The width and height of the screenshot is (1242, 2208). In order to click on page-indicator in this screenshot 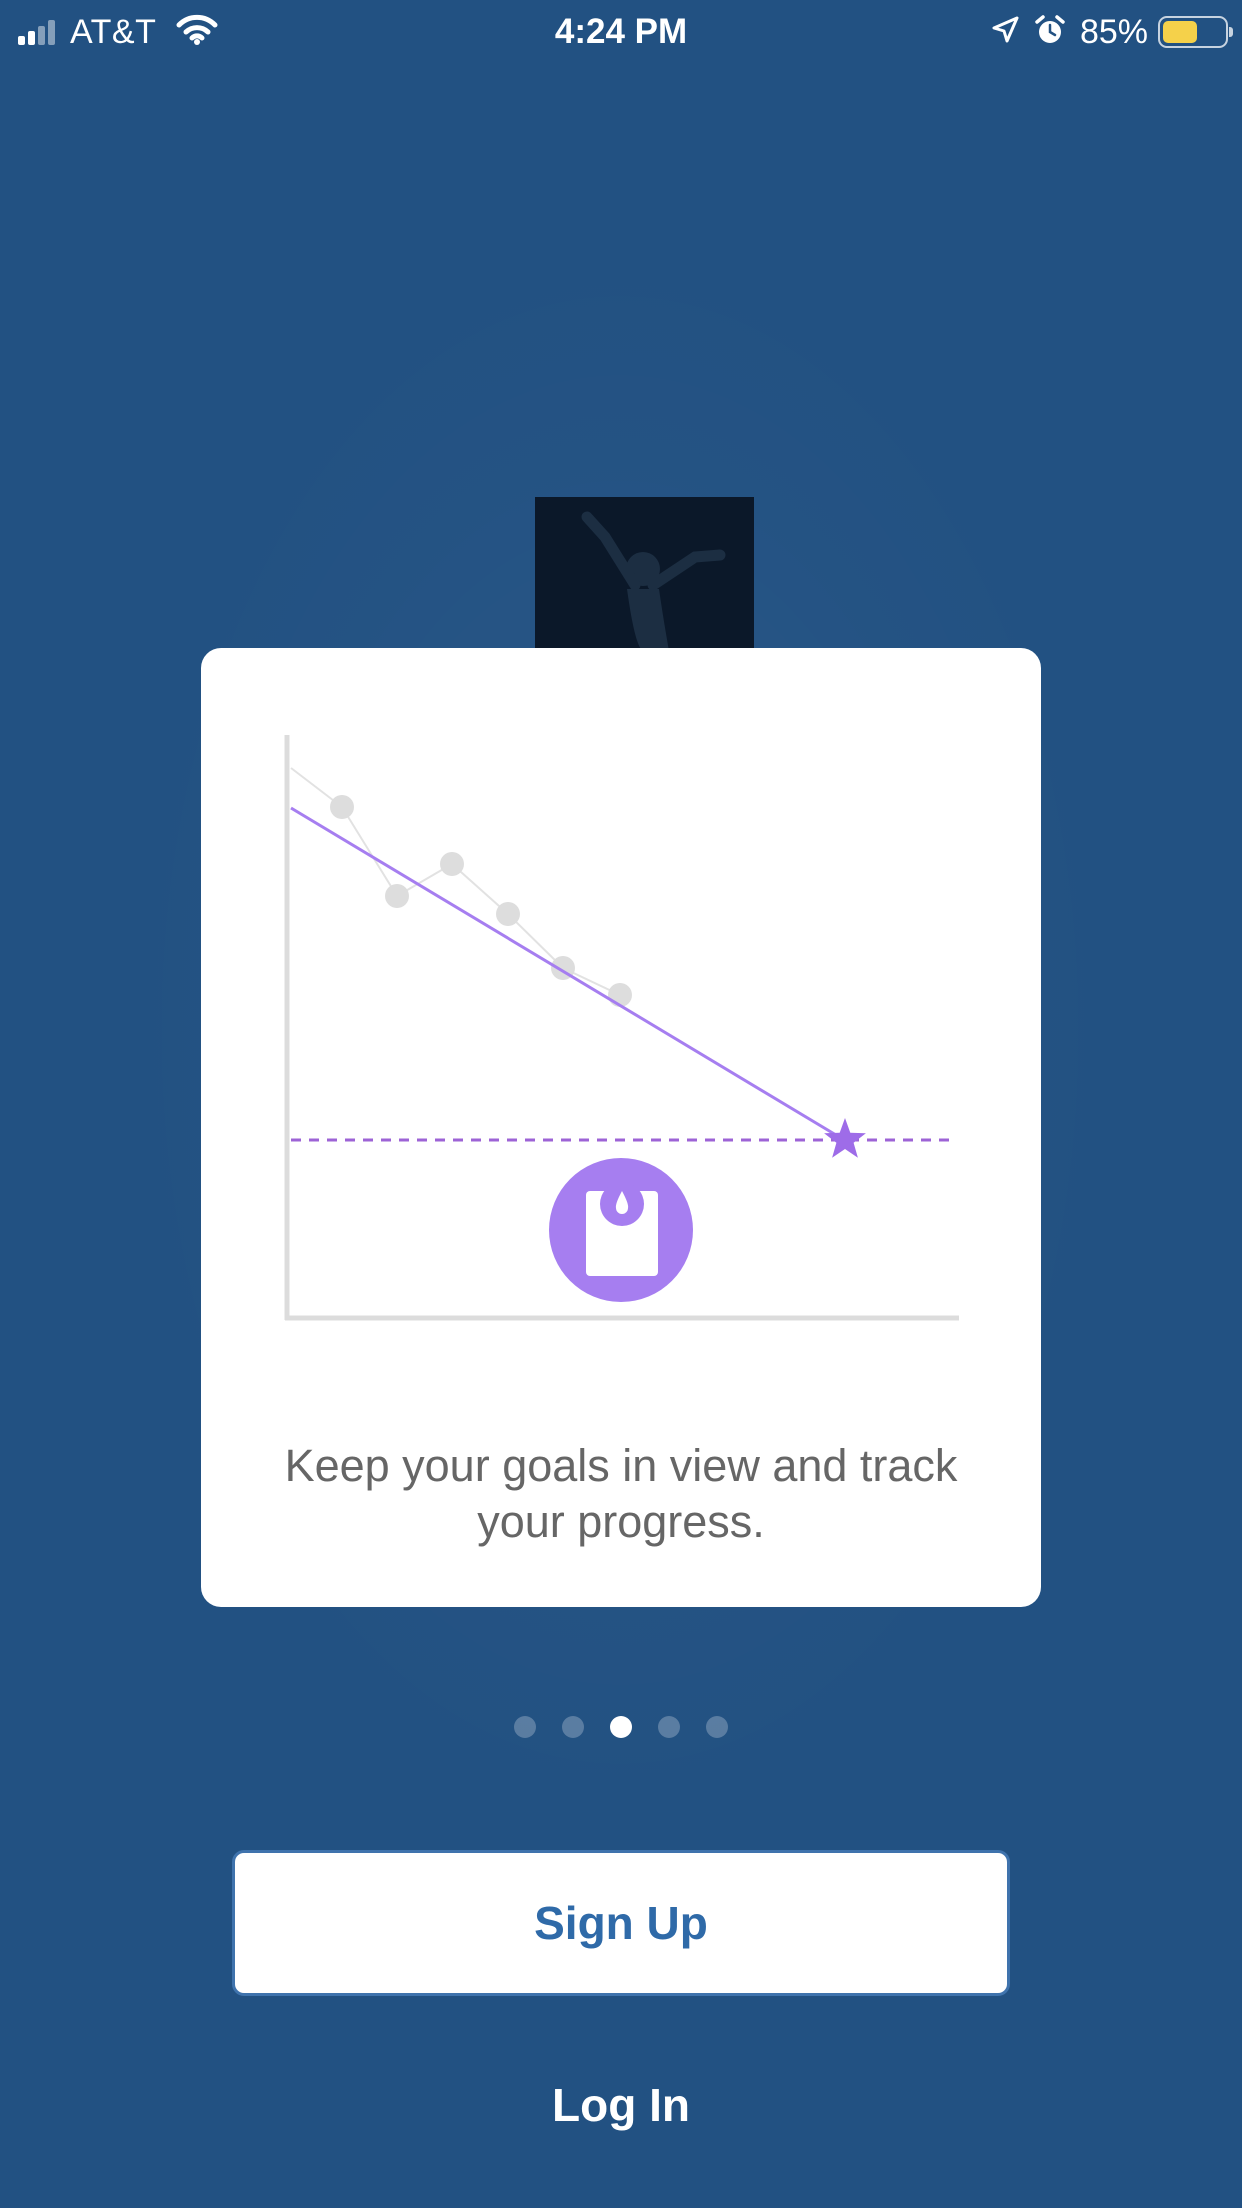, I will do `click(621, 1727)`.